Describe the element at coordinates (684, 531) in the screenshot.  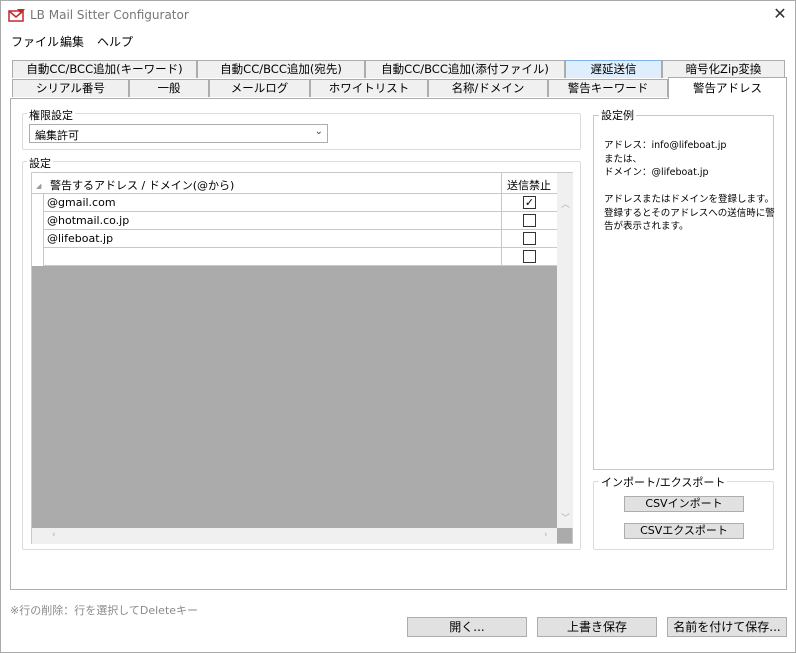
I see `csv-export-button: CSVエクスポート` at that location.